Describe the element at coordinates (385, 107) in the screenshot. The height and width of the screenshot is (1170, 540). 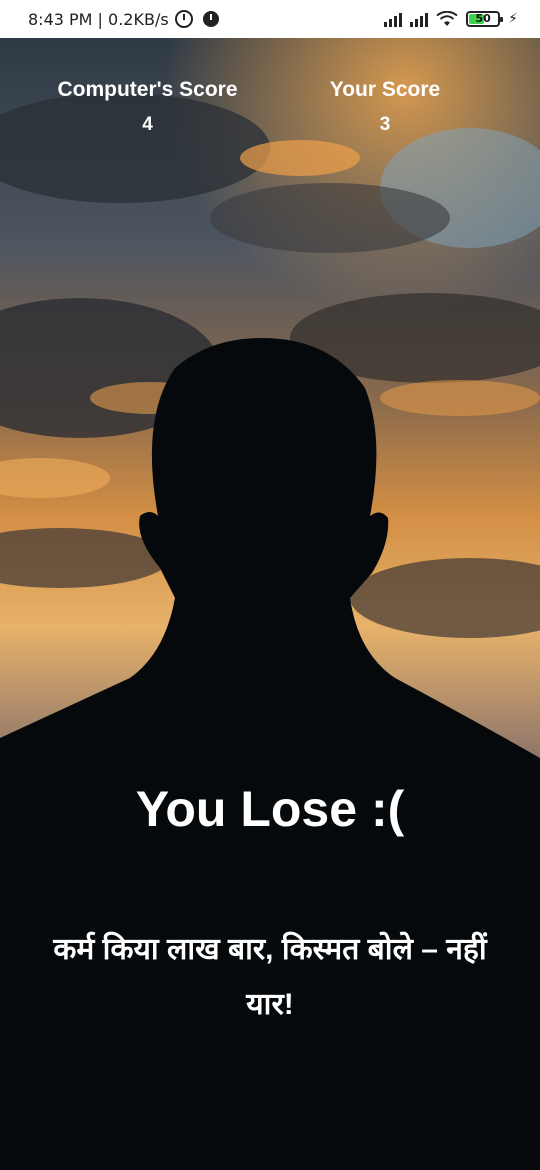
I see `player-score-block: Your Score 3` at that location.